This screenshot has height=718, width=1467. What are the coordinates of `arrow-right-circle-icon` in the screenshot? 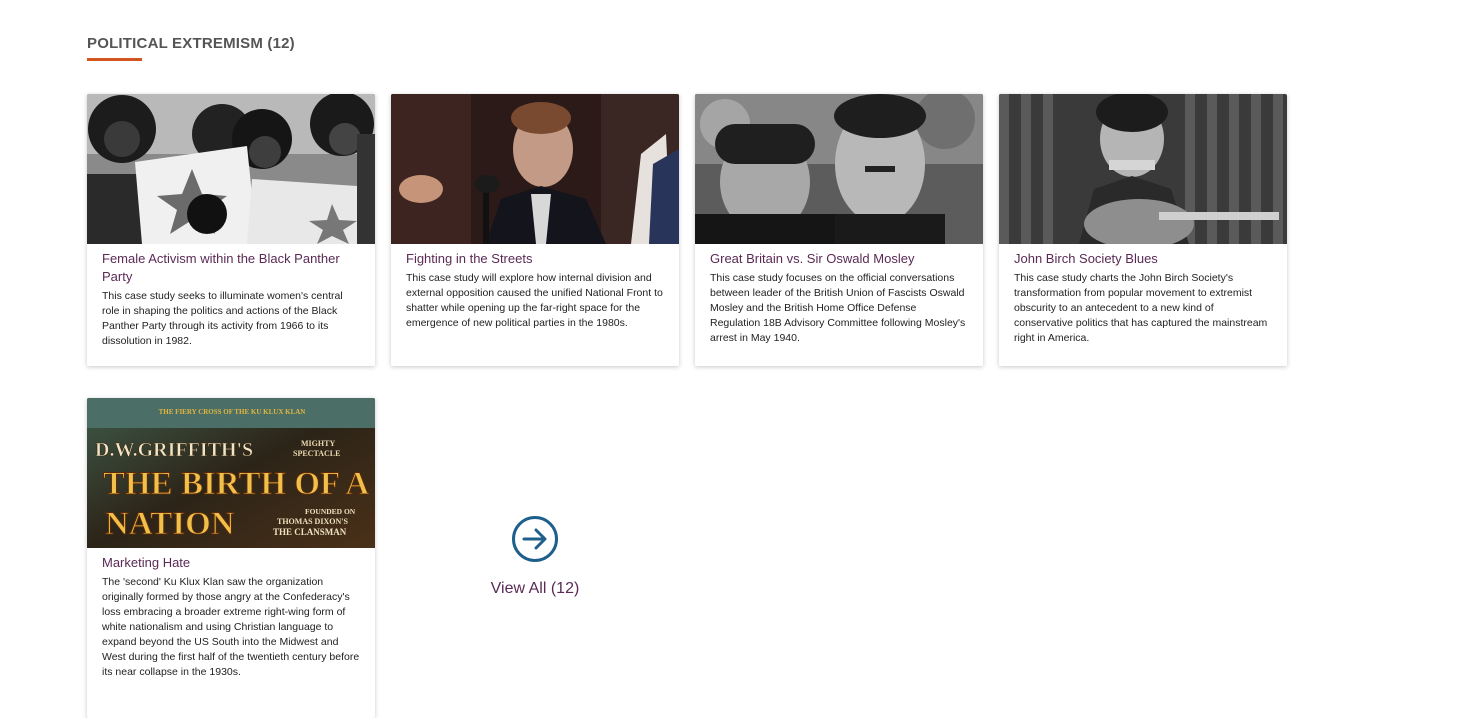 It's located at (535, 539).